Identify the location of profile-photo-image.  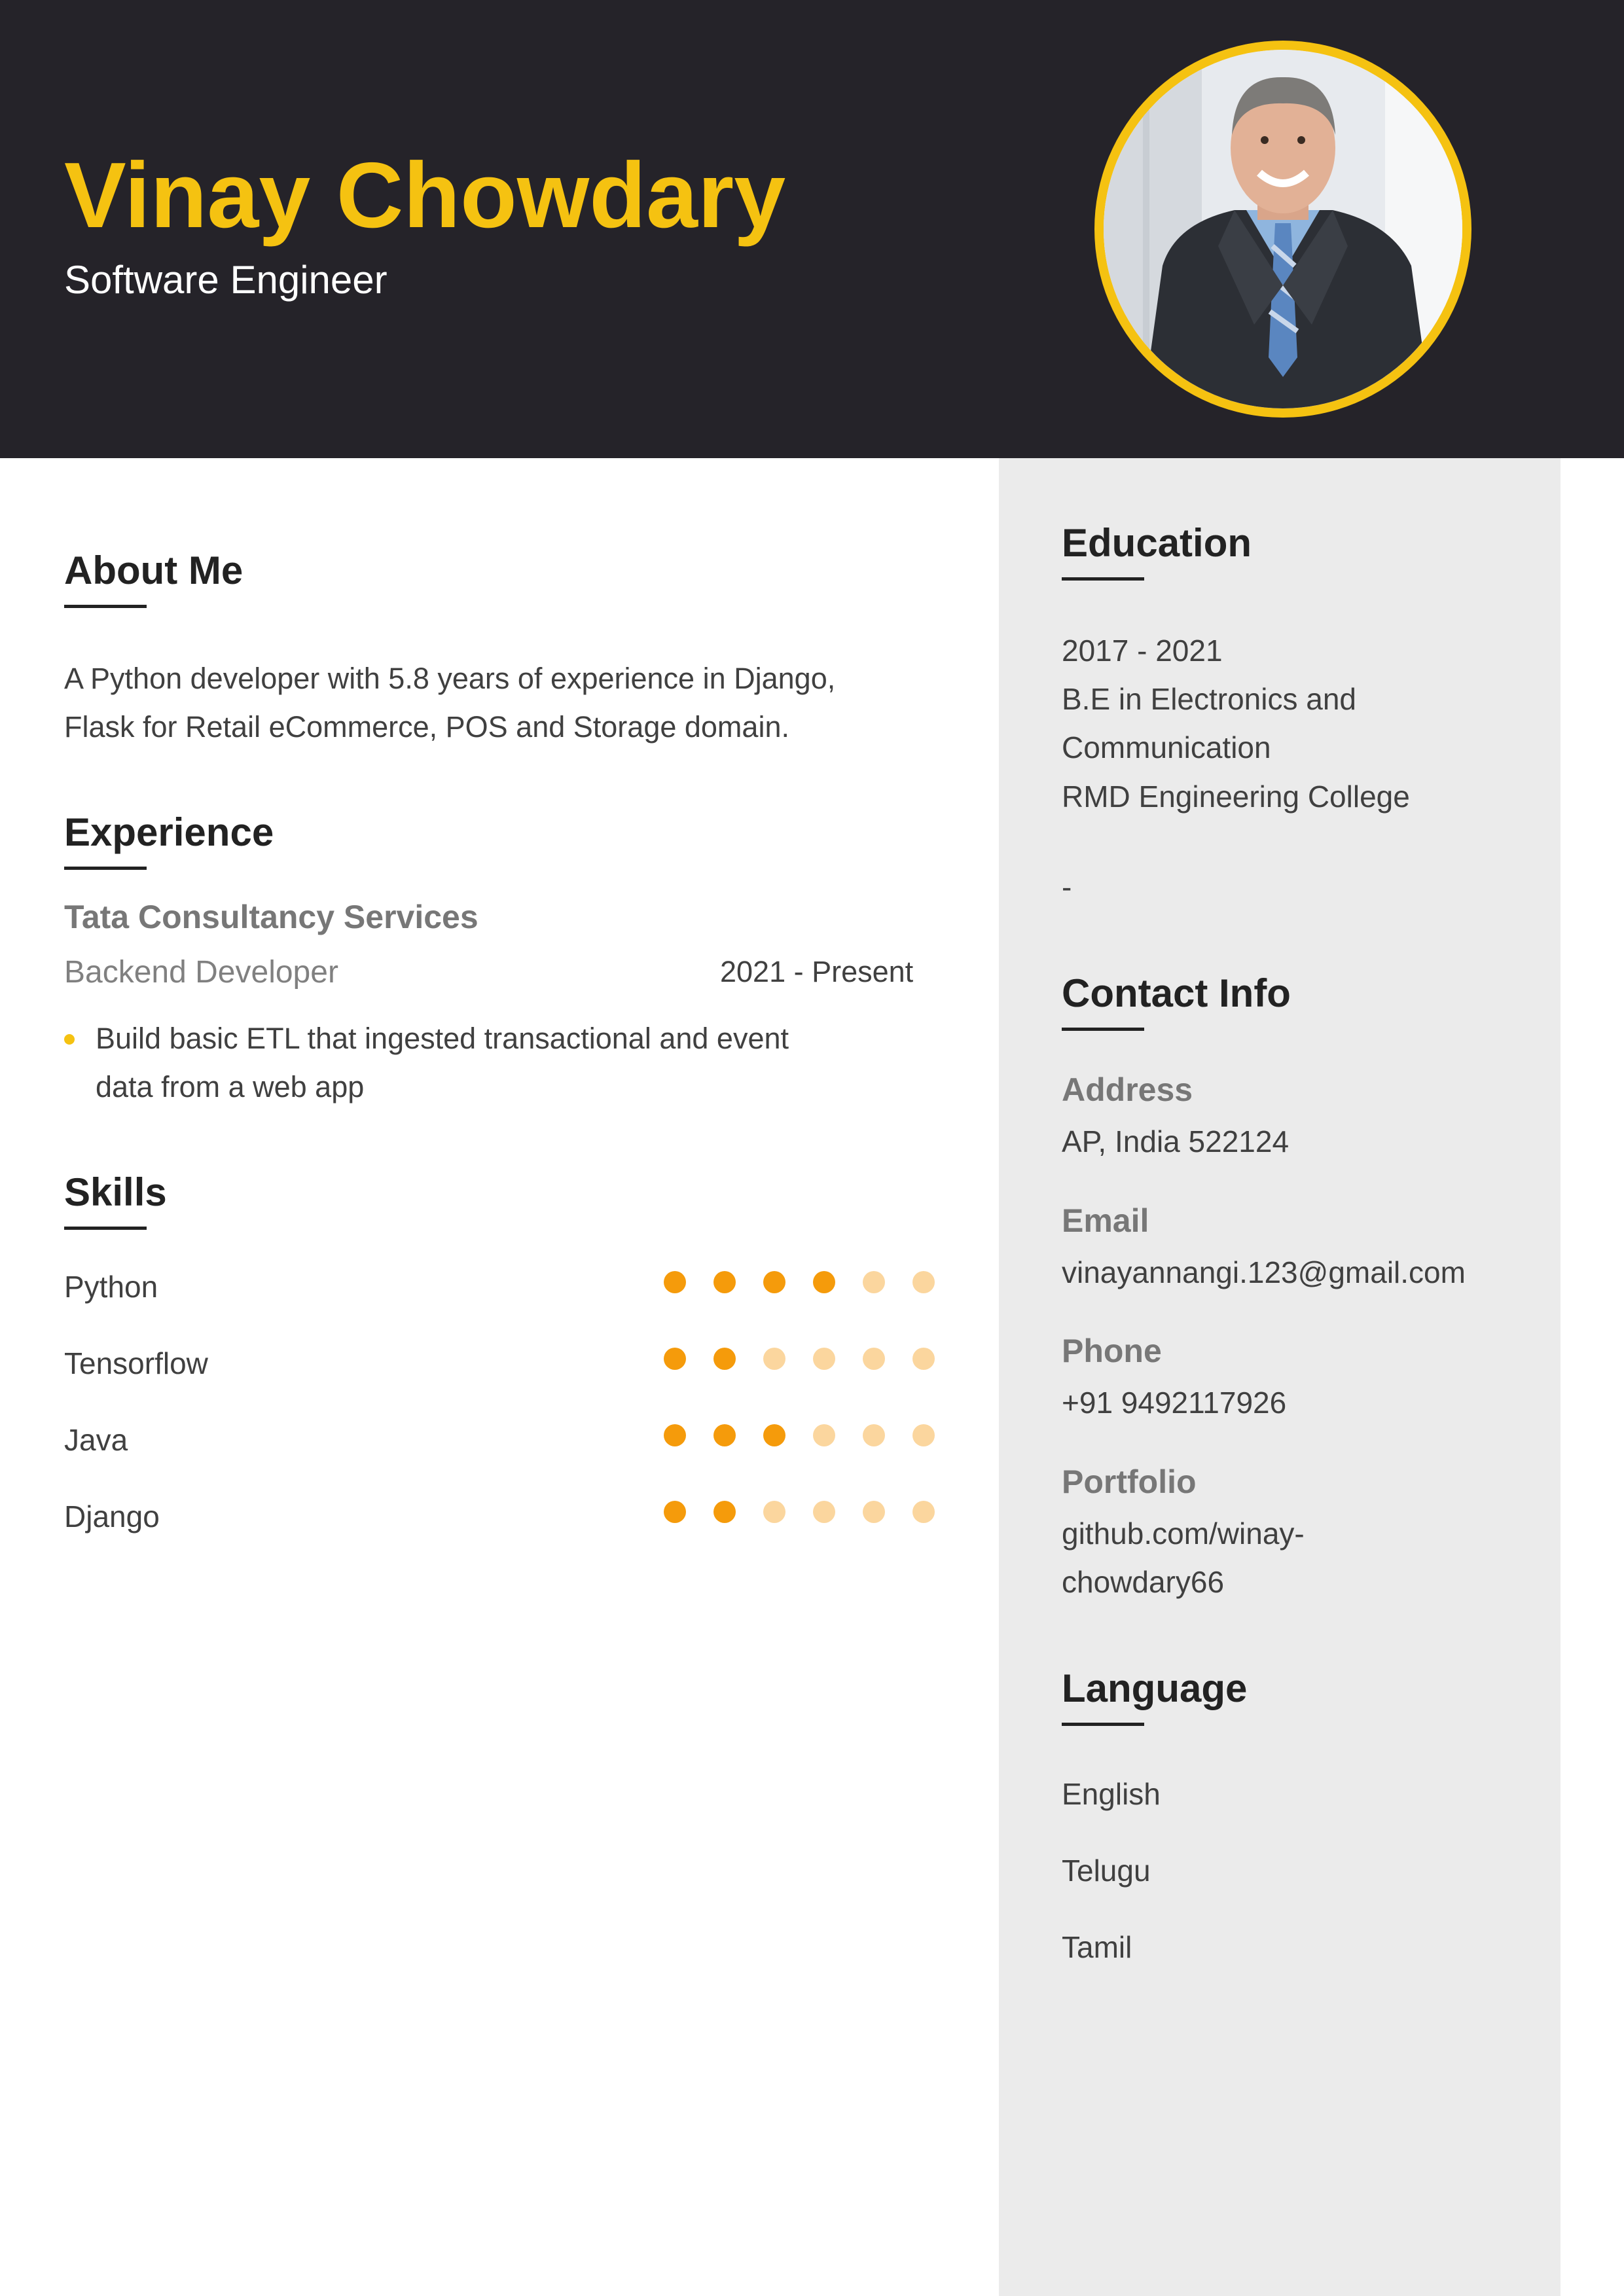
(1283, 229).